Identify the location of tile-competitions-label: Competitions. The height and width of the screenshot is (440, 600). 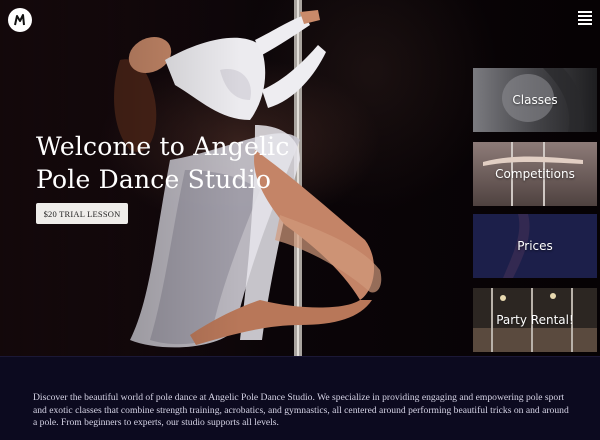
(535, 174).